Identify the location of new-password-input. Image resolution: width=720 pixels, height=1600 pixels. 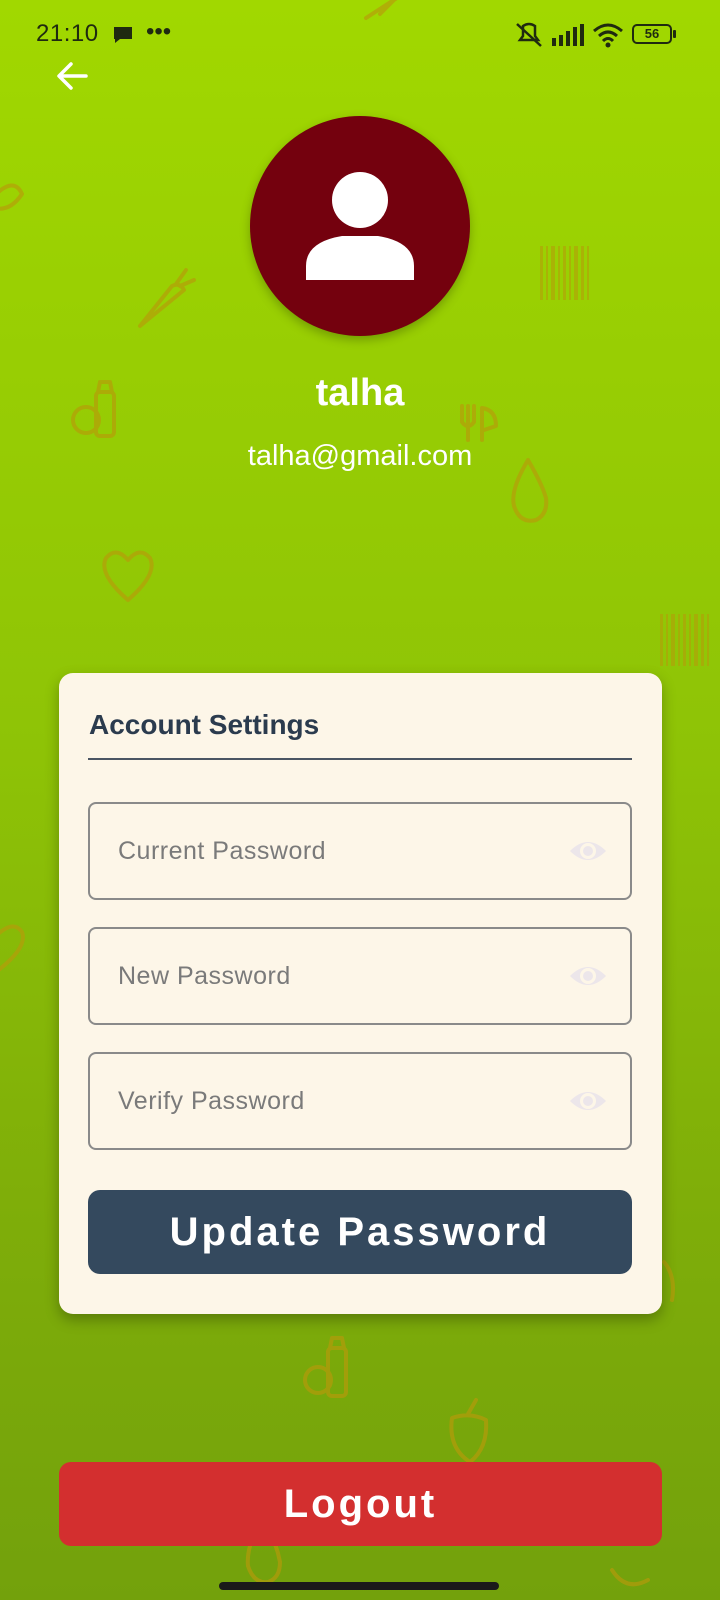
(328, 976).